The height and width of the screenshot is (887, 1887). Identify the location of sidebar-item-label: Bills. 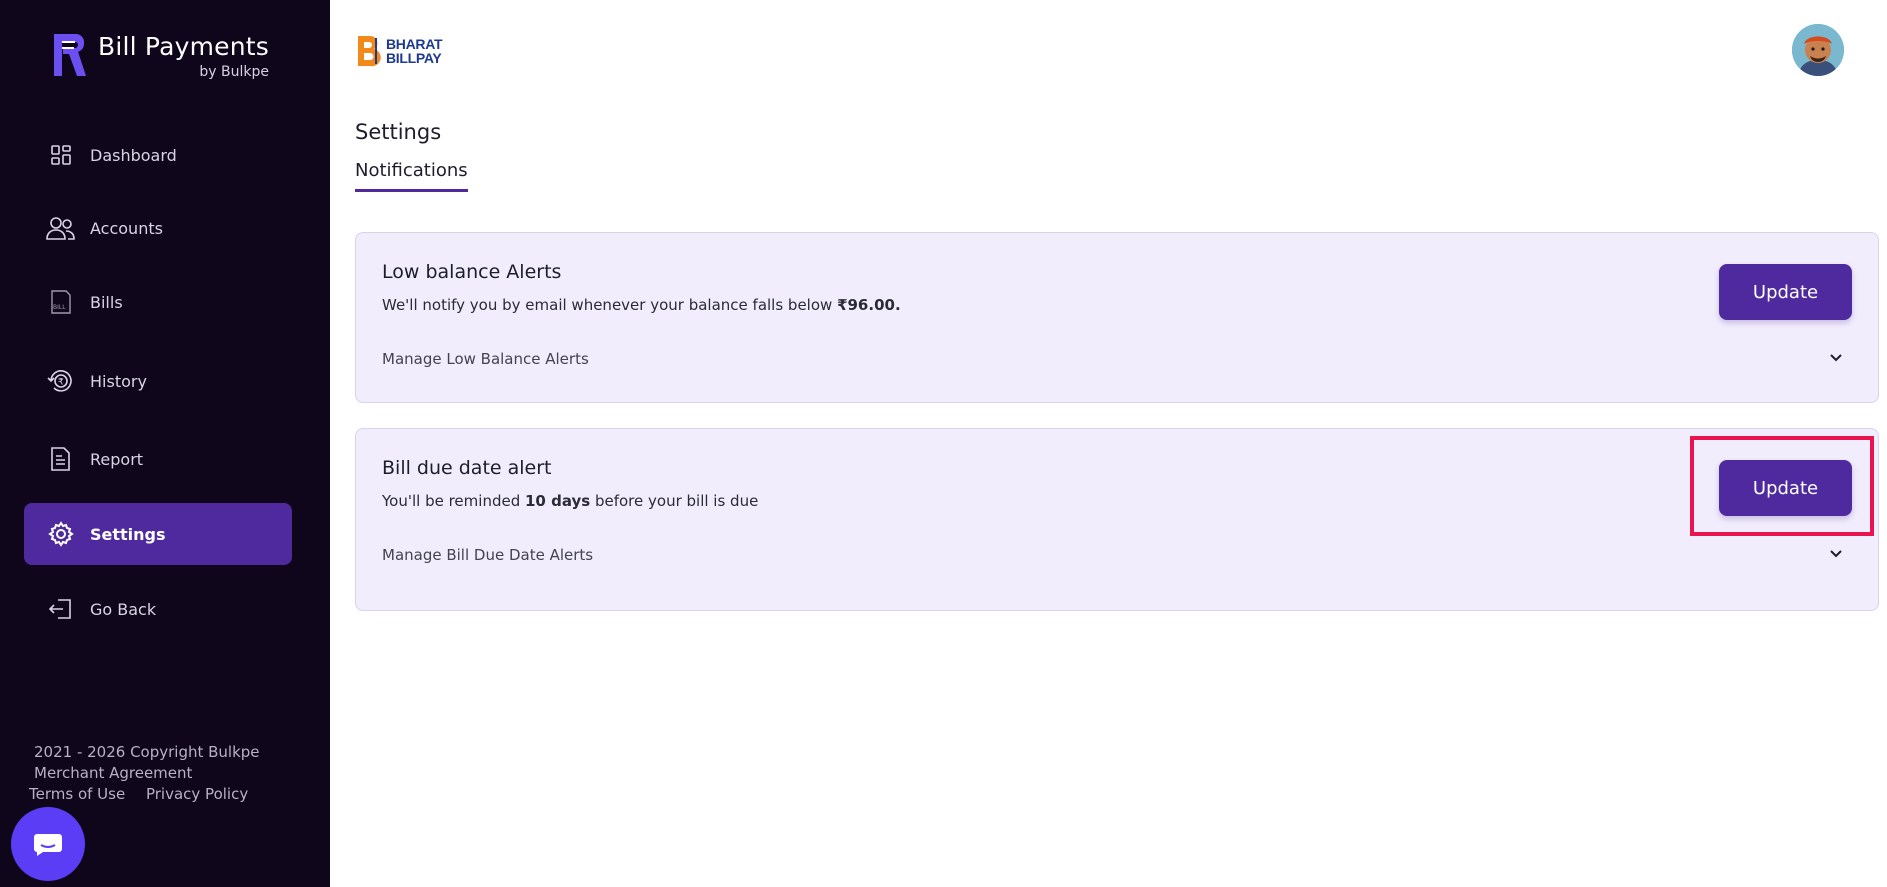
(106, 302).